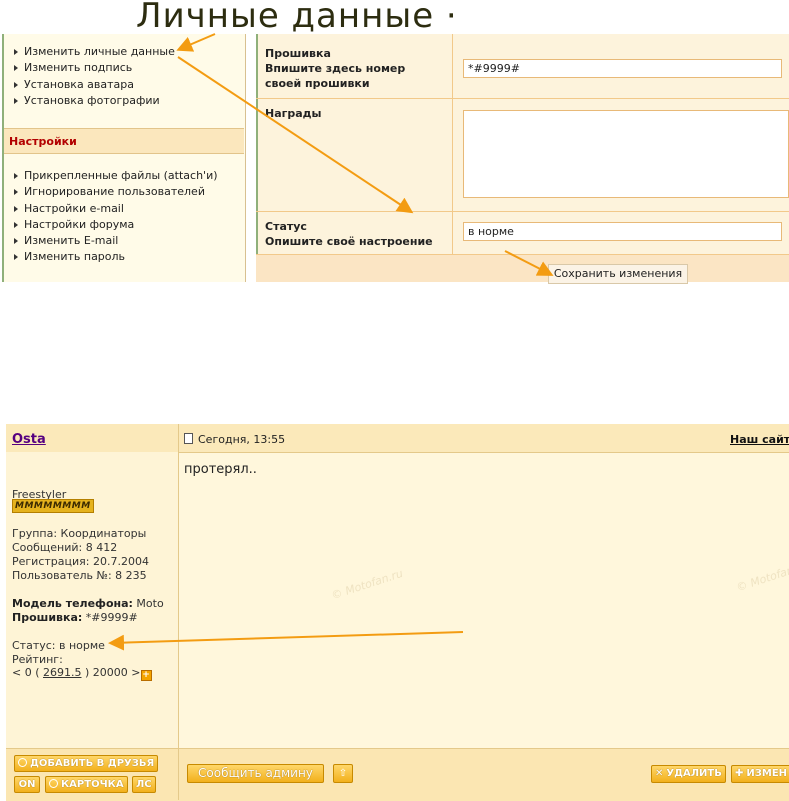 The width and height of the screenshot is (789, 801). Describe the element at coordinates (286, 641) in the screenshot. I see `arrow-to-post-status` at that location.